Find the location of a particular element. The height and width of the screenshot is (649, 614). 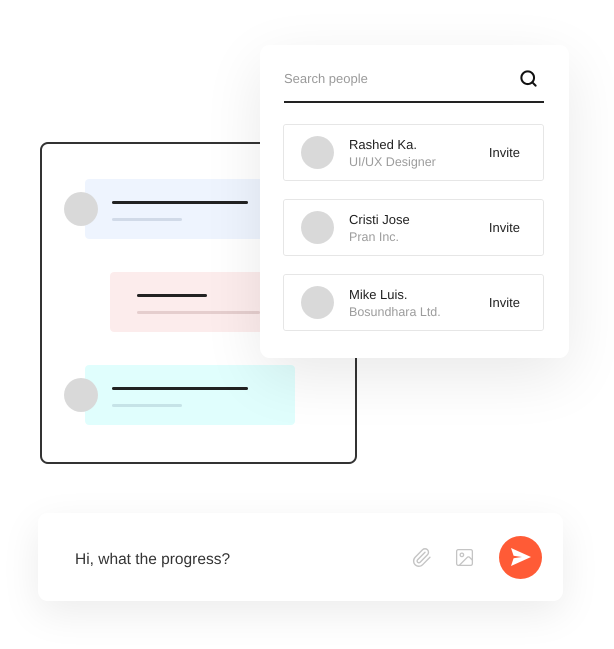

person-name: Mike Luis. is located at coordinates (378, 294).